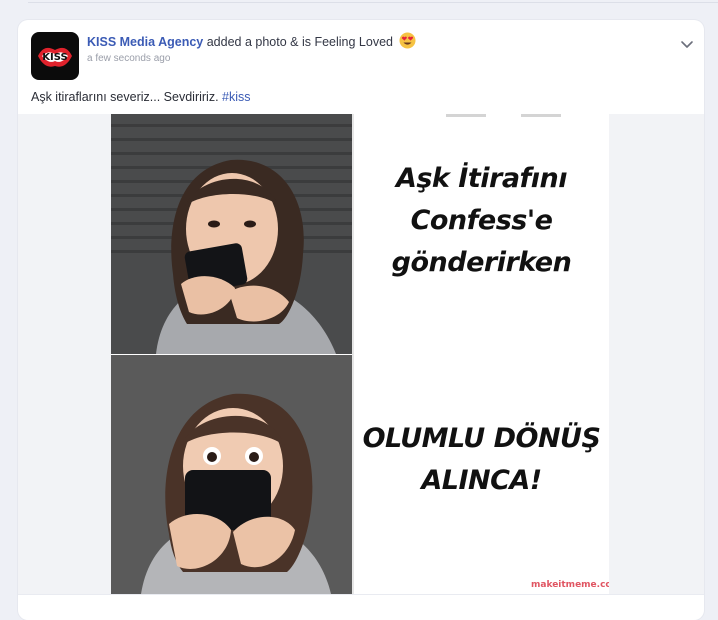  What do you see at coordinates (570, 585) in the screenshot?
I see `meme-watermark: makeitmeme.com` at bounding box center [570, 585].